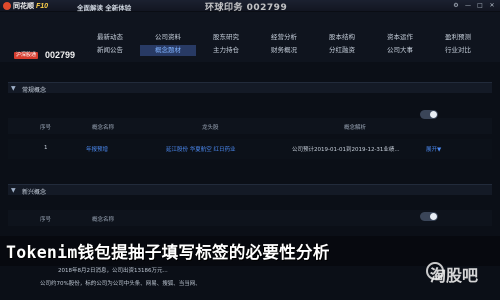  I want to click on section-title: 常规概念, so click(34, 90).